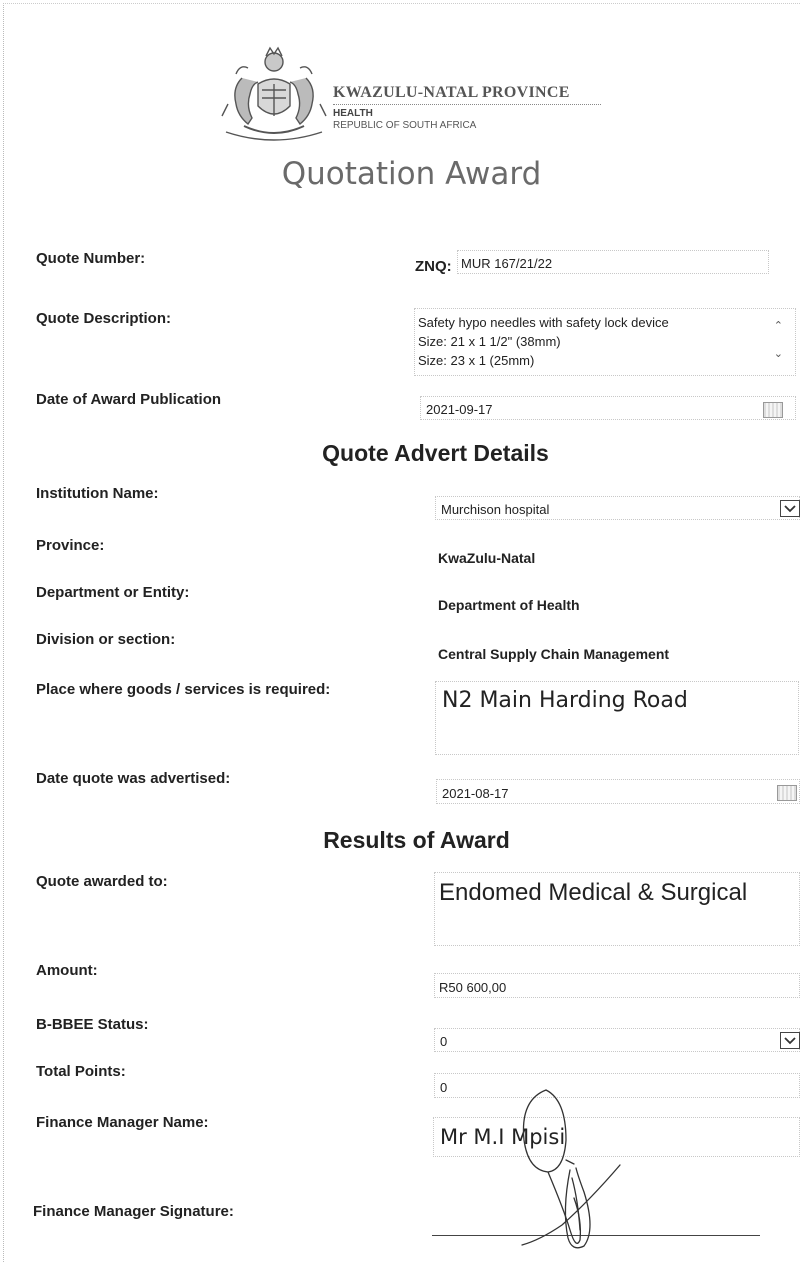 This screenshot has width=803, height=1265. I want to click on handwritten-signature, so click(580, 1160).